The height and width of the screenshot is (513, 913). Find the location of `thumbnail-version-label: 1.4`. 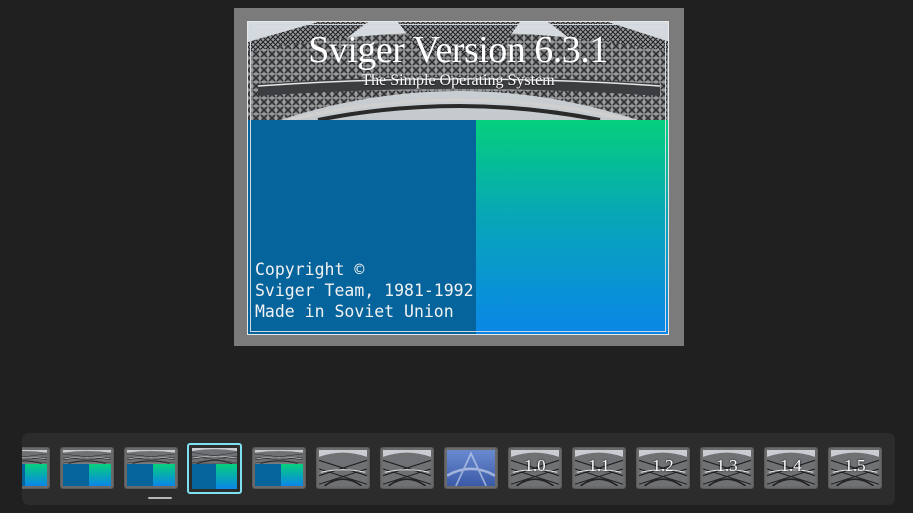

thumbnail-version-label: 1.4 is located at coordinates (791, 465).